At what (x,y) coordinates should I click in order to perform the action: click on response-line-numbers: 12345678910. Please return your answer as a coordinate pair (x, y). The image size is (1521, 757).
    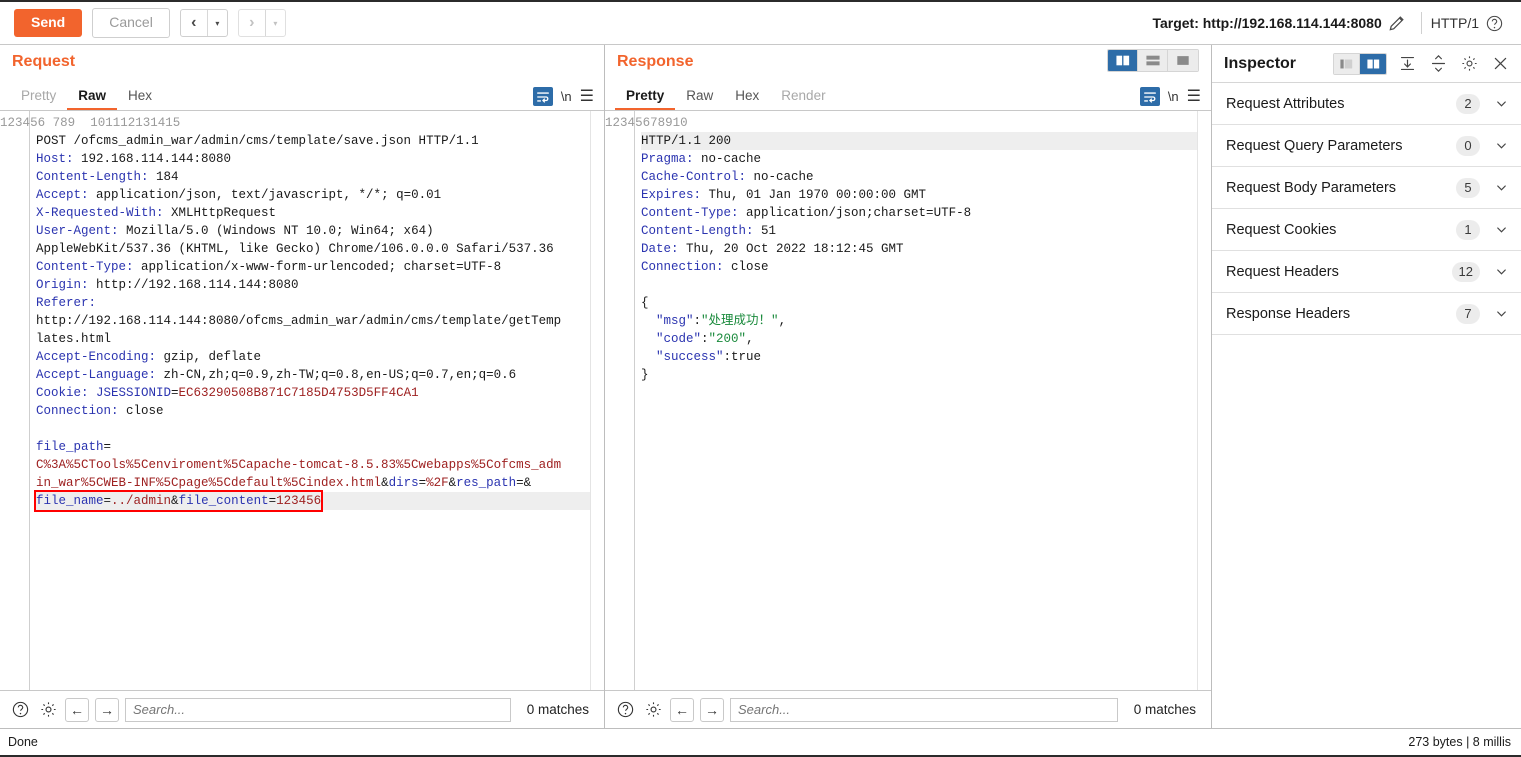
    Looking at the image, I should click on (646, 400).